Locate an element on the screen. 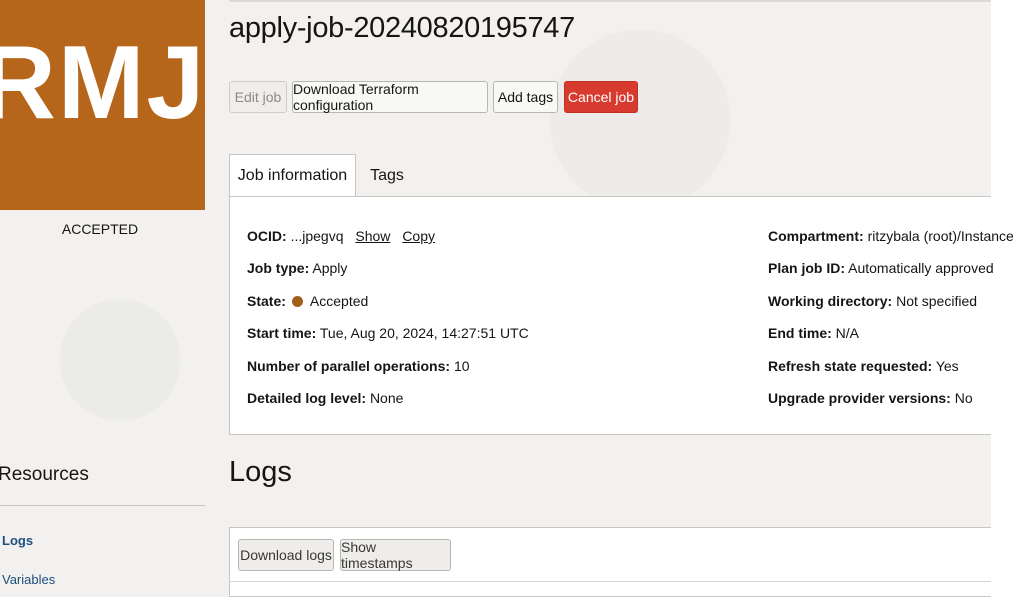 This screenshot has height=597, width=1026. job-type-row: Job type: Apply is located at coordinates (297, 268).